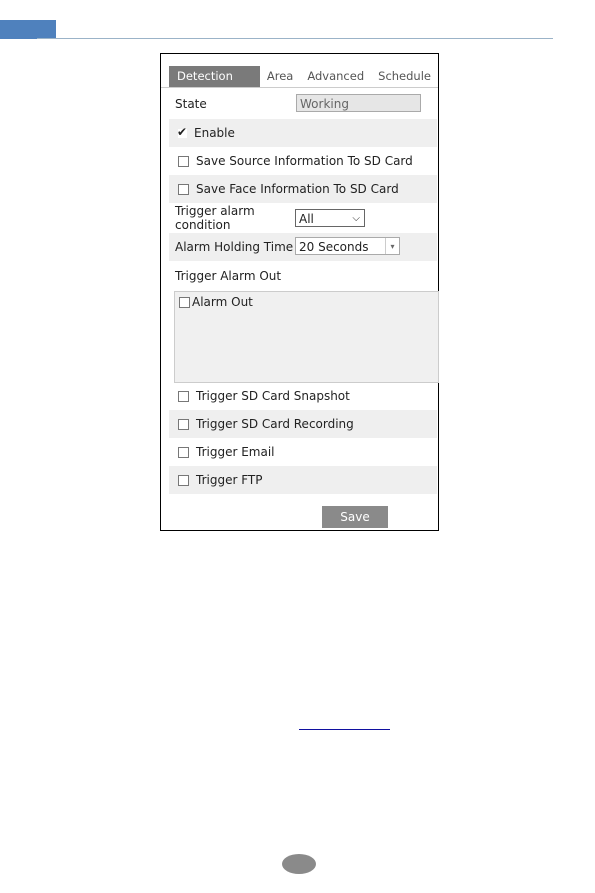  What do you see at coordinates (214, 133) in the screenshot?
I see `enable-label: Enable` at bounding box center [214, 133].